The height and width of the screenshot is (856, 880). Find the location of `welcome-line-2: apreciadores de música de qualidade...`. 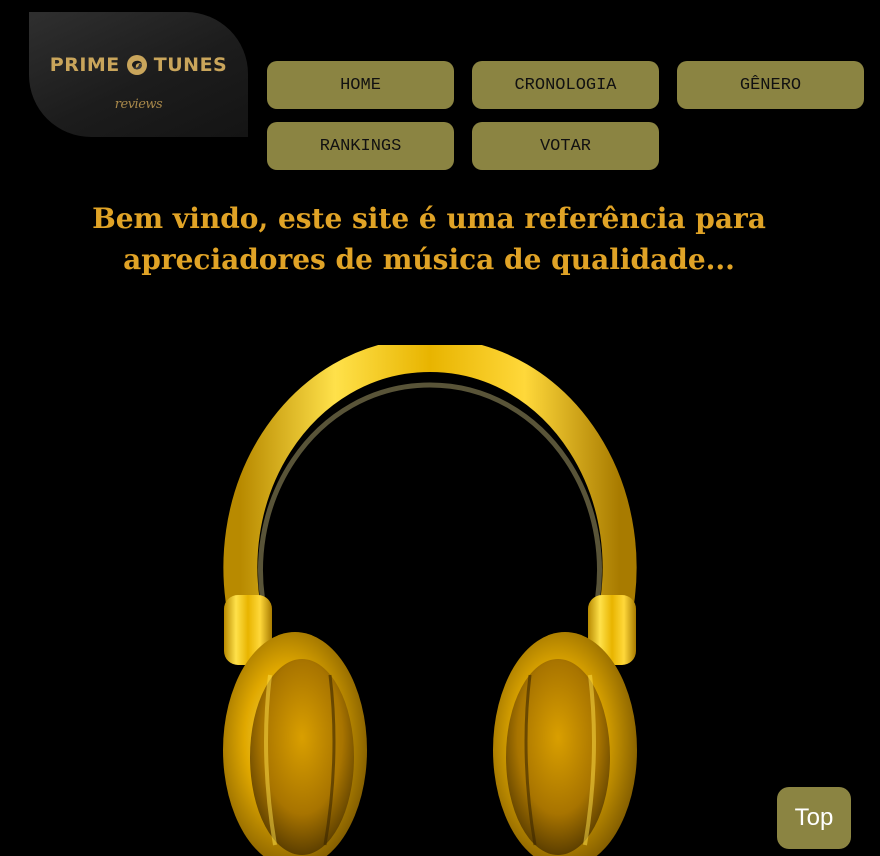

welcome-line-2: apreciadores de música de qualidade... is located at coordinates (429, 259).